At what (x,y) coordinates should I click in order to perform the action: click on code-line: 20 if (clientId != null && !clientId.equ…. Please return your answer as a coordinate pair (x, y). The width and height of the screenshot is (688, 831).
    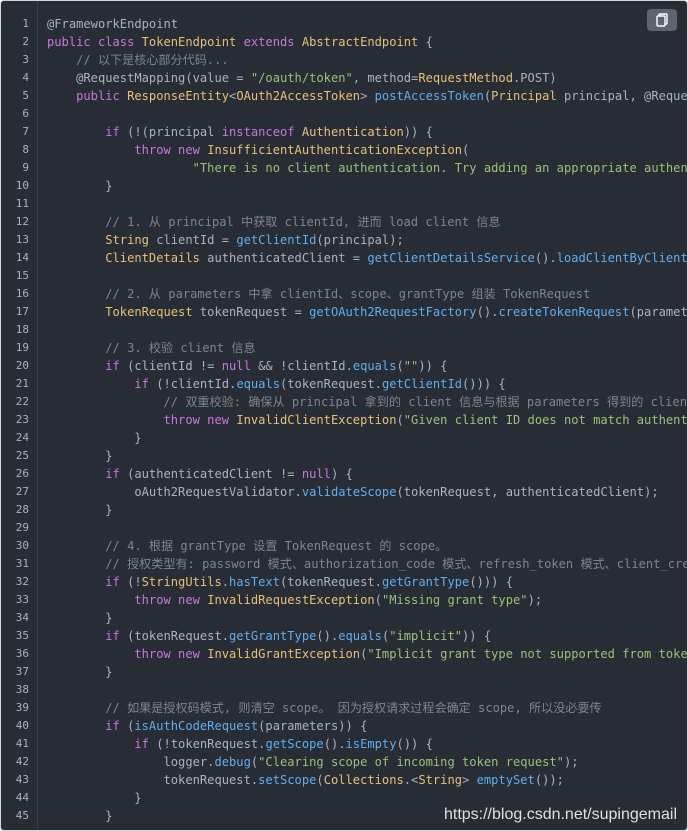
    Looking at the image, I should click on (344, 366).